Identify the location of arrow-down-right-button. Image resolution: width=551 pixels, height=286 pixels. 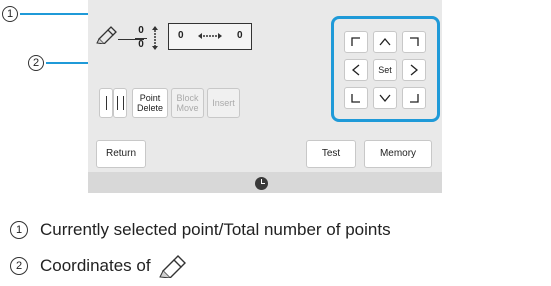
(414, 98).